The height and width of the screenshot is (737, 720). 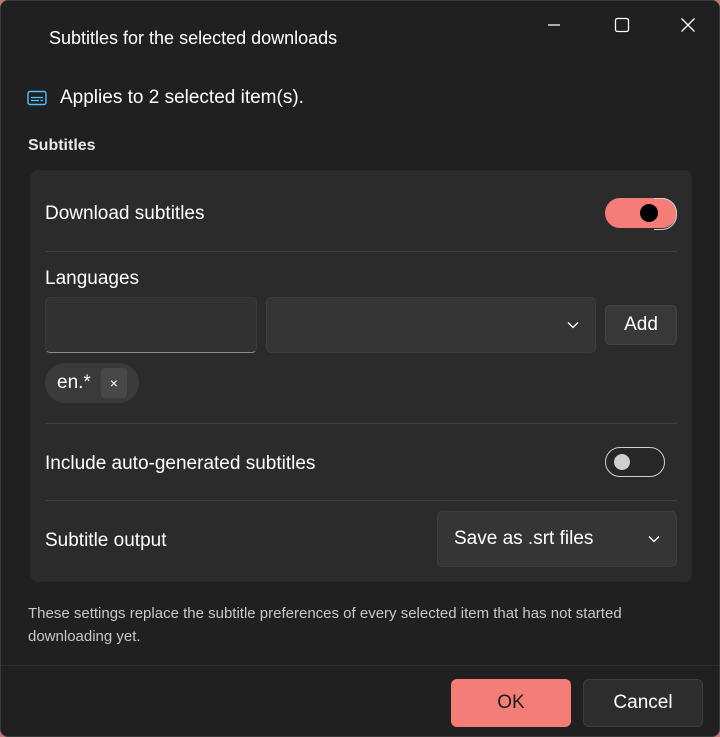 What do you see at coordinates (524, 538) in the screenshot?
I see `subtitle-output-value: Save as .srt files` at bounding box center [524, 538].